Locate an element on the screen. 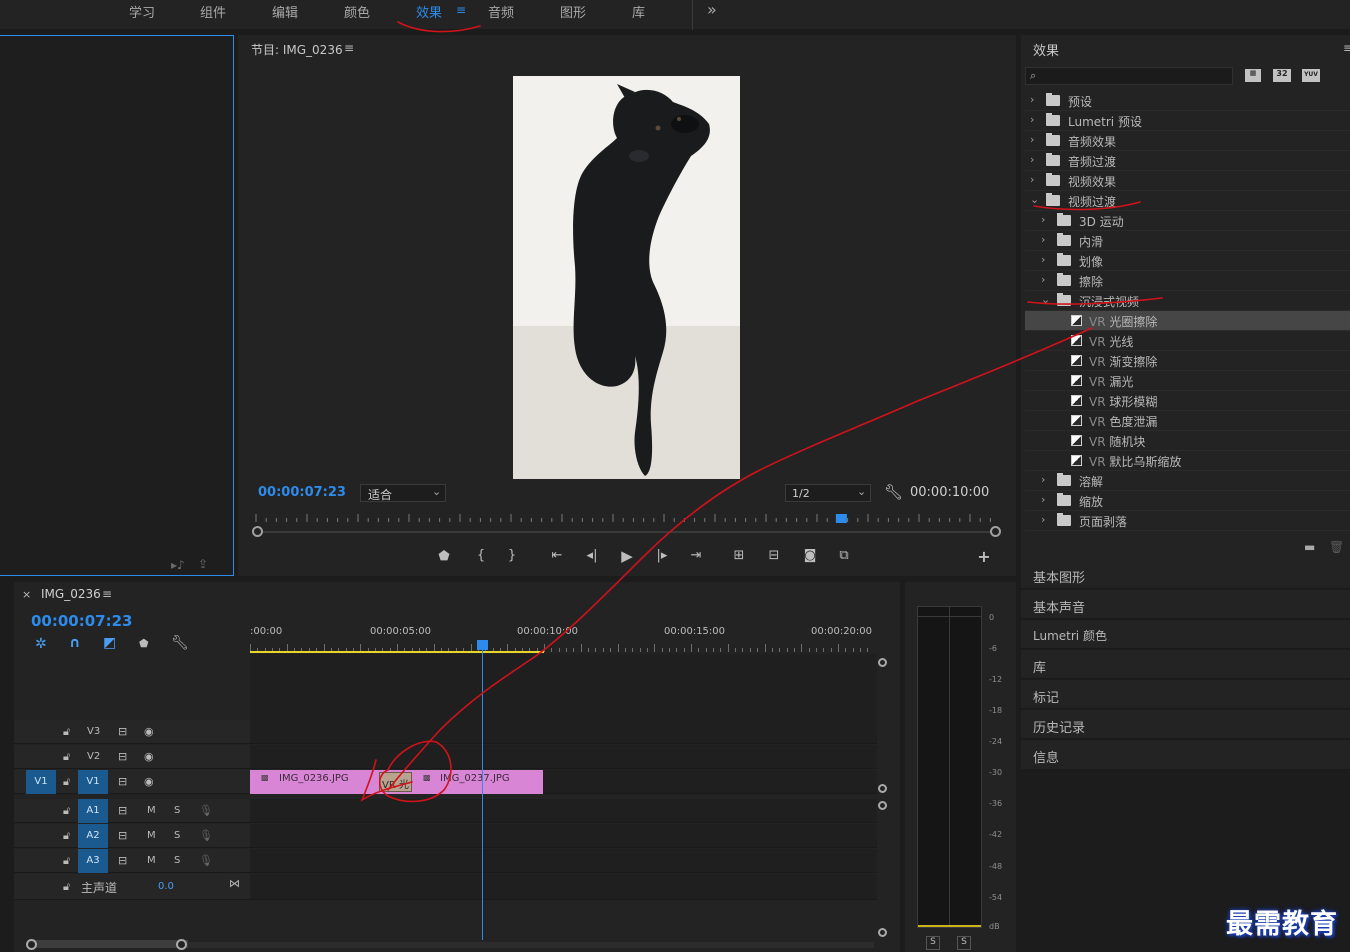 This screenshot has width=1350, height=952. mark-in-icon: { is located at coordinates (481, 555).